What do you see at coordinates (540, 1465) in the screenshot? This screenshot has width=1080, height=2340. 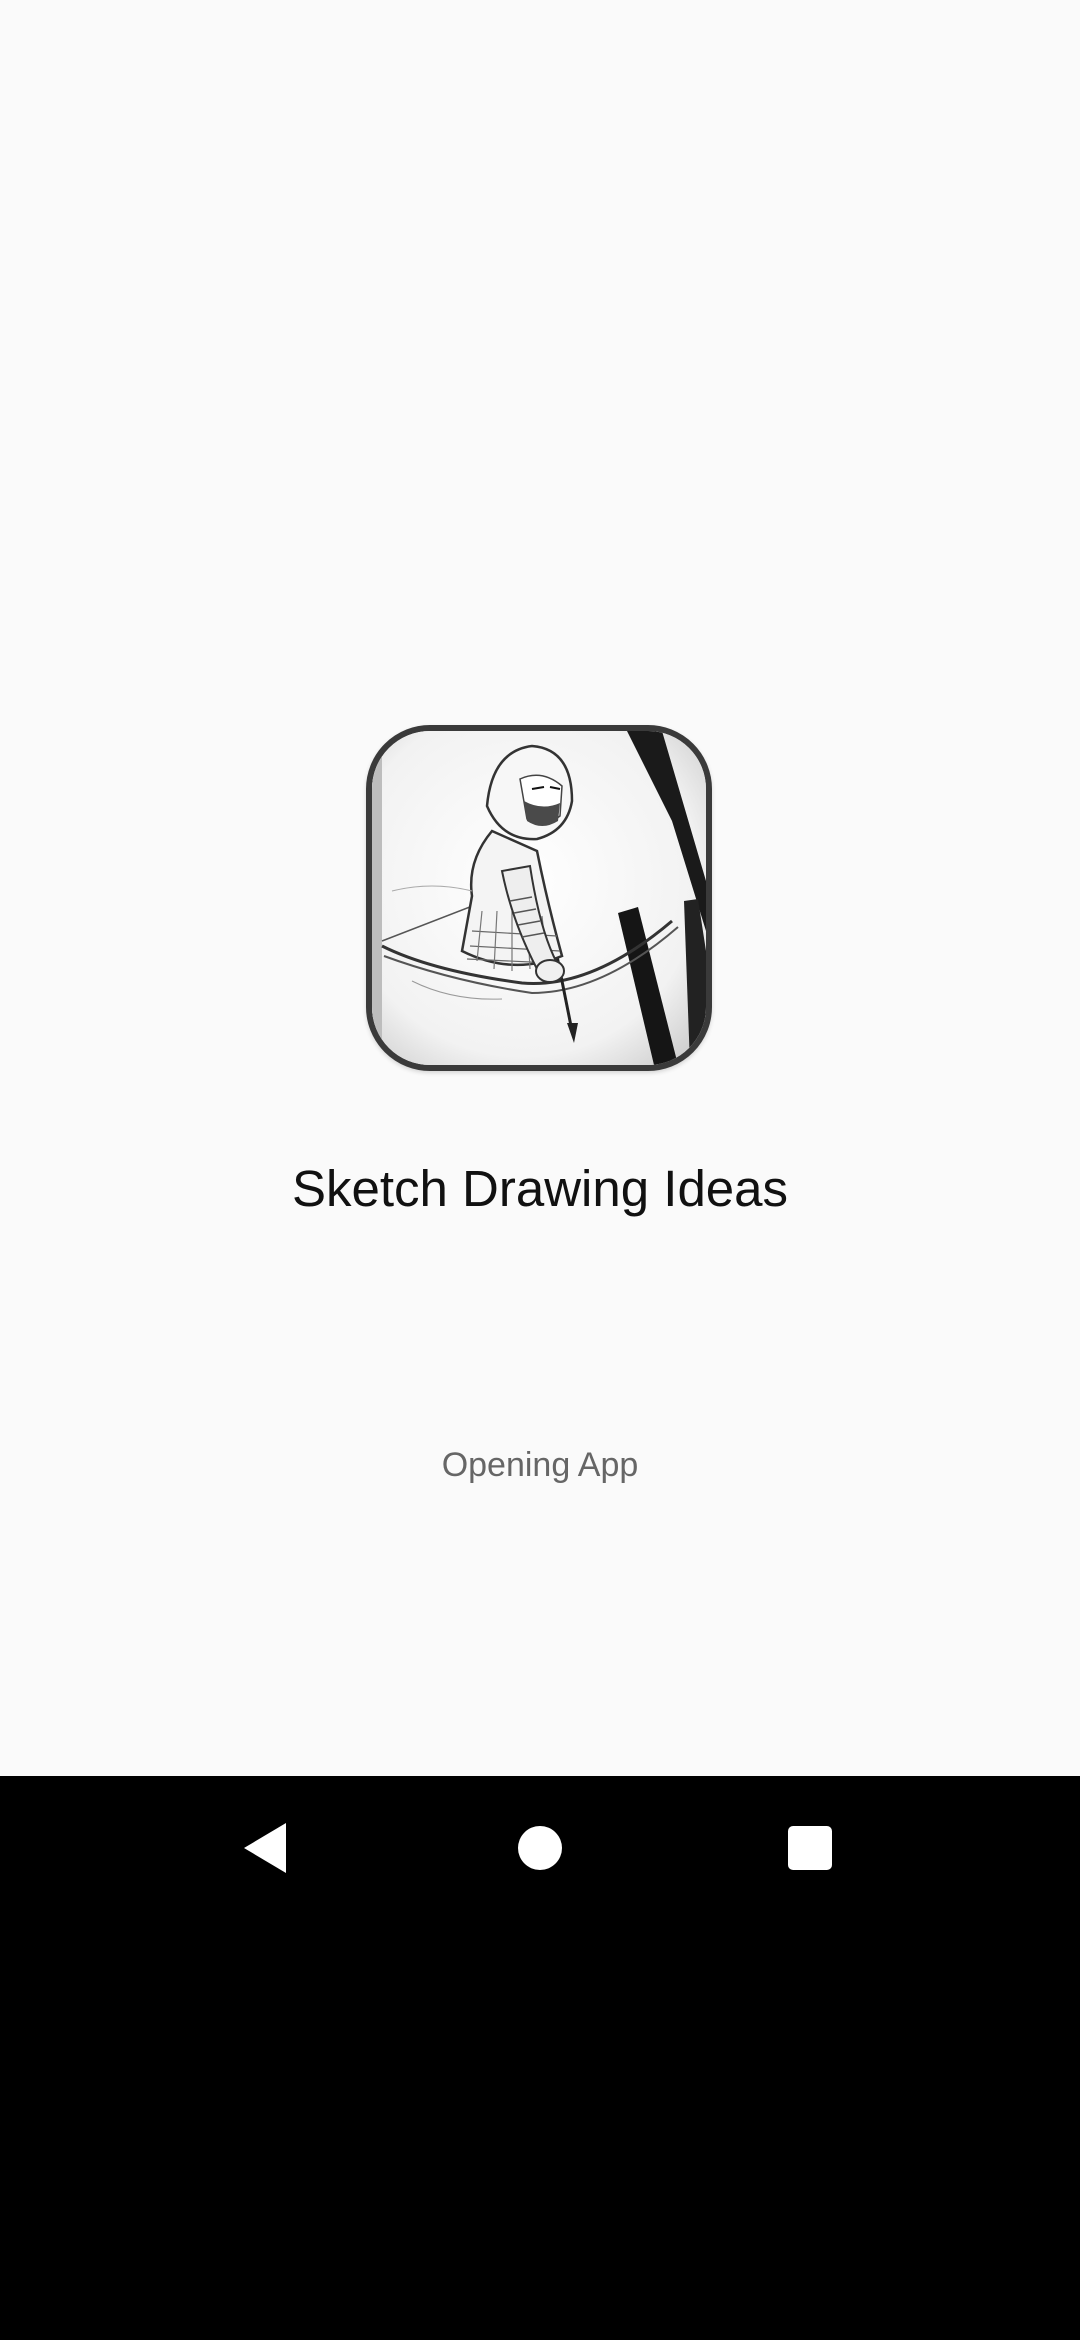 I see `loading-status: Opening App` at bounding box center [540, 1465].